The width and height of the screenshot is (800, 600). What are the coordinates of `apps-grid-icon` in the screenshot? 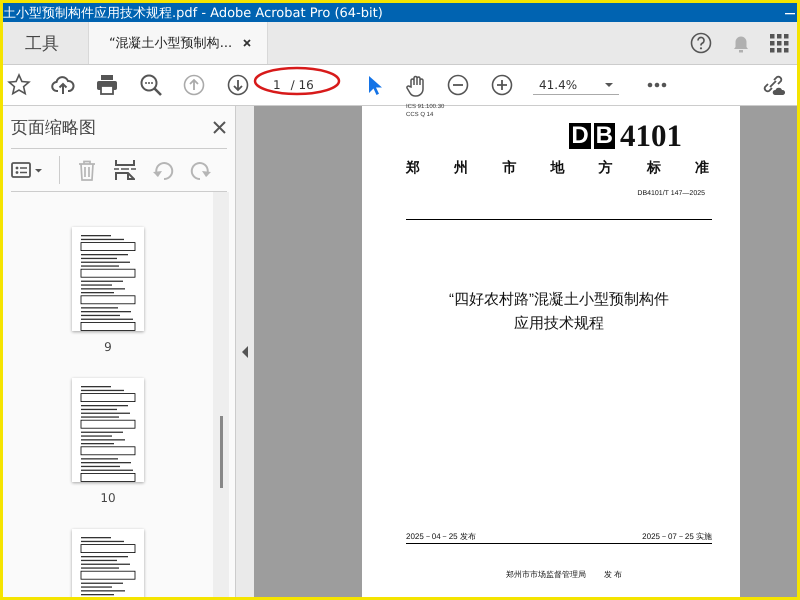 It's located at (779, 43).